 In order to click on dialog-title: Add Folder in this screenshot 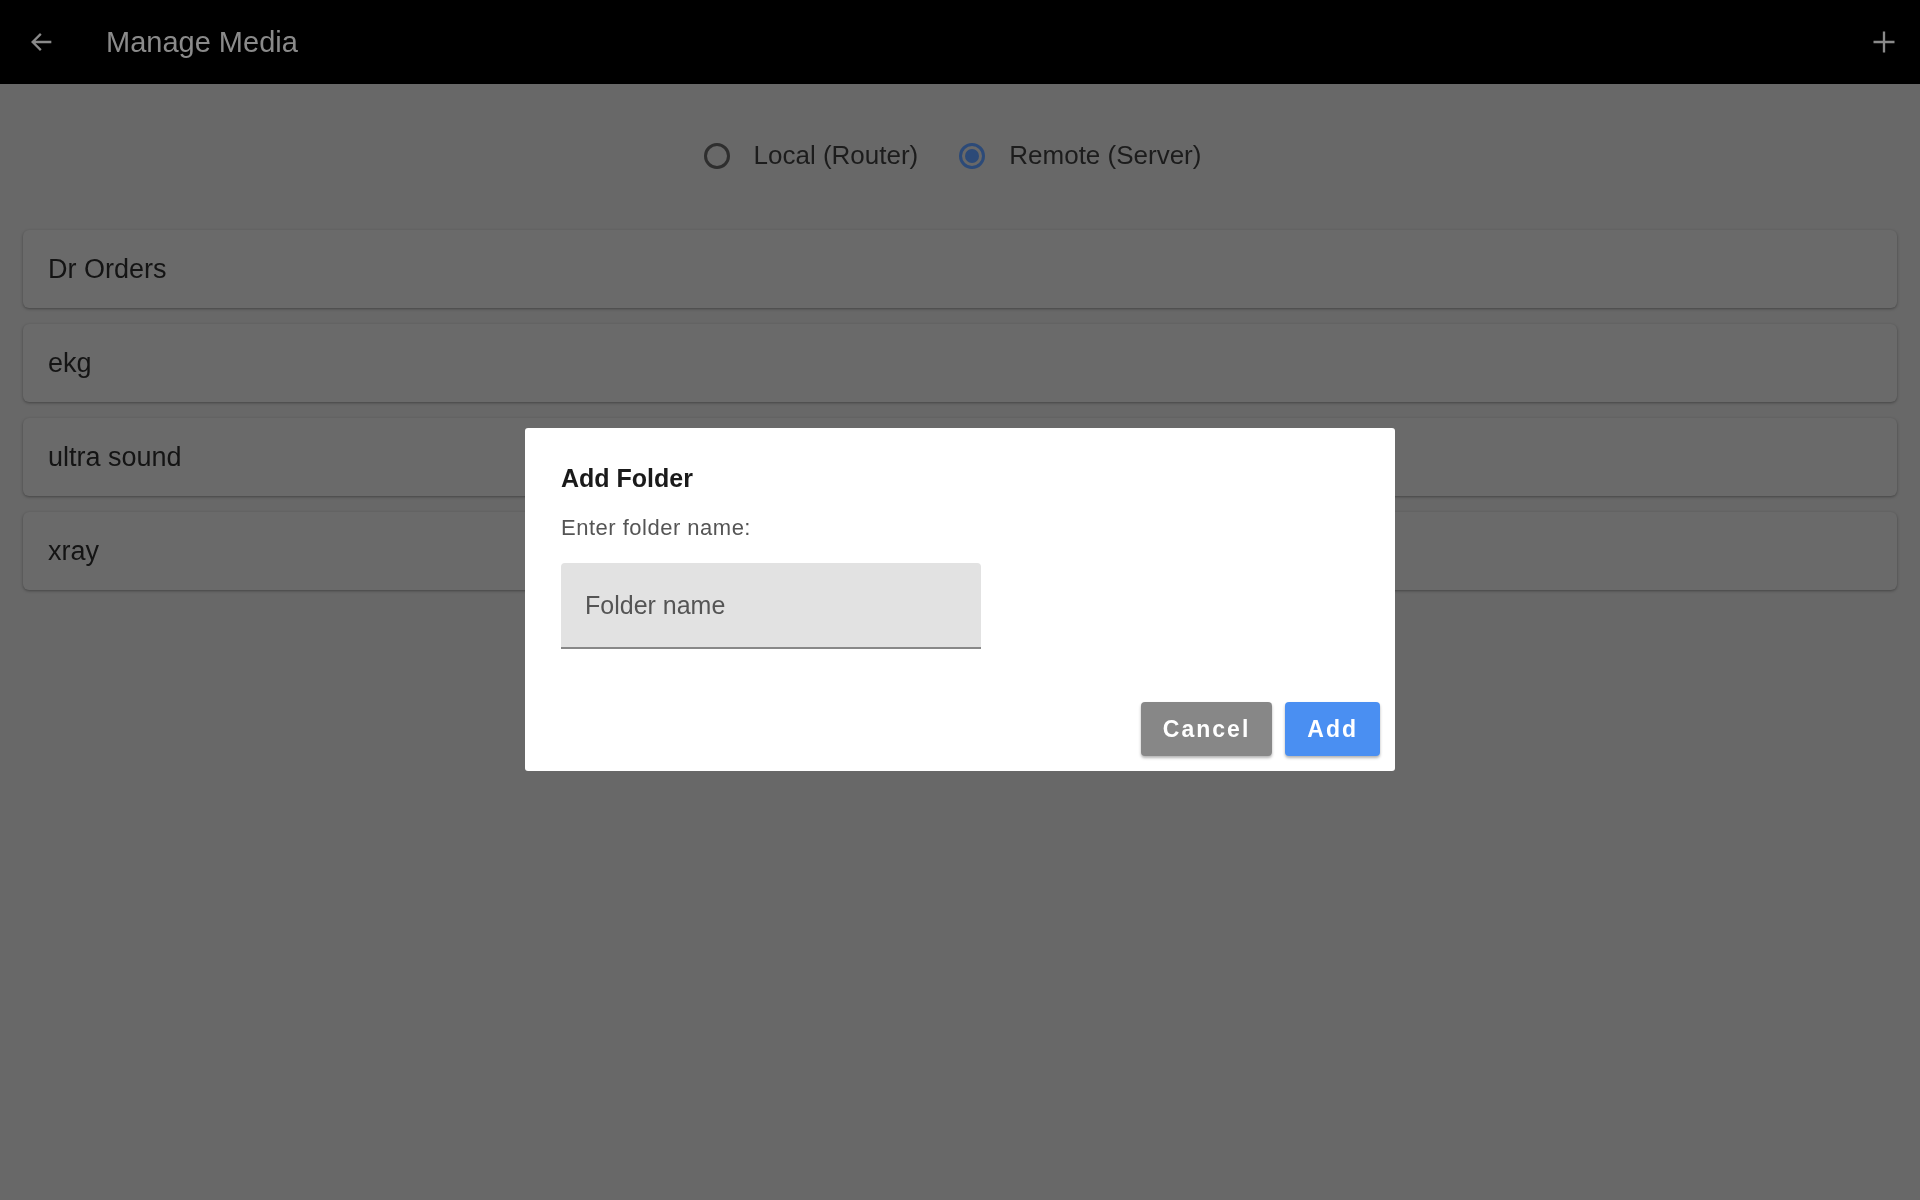, I will do `click(627, 478)`.